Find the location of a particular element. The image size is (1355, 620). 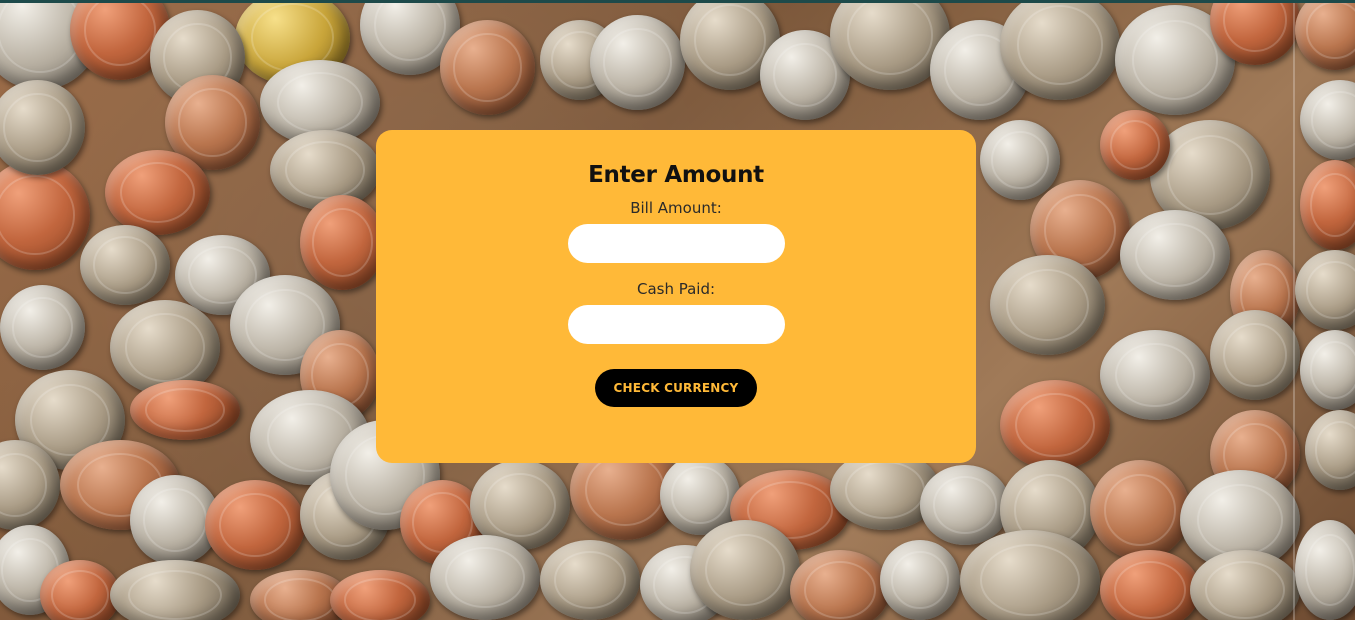

bill-amount-input is located at coordinates (676, 243).